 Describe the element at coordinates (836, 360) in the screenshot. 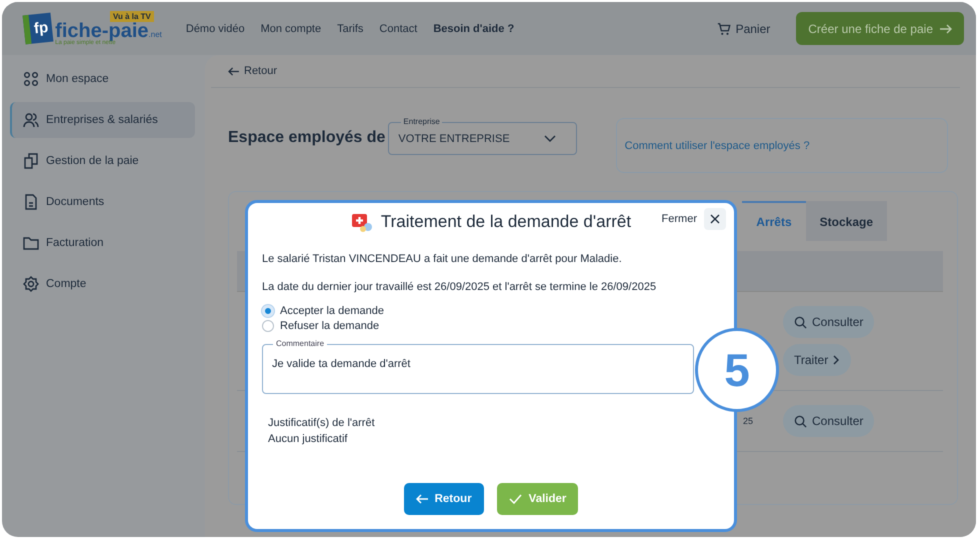

I see `chevron-right-icon` at that location.